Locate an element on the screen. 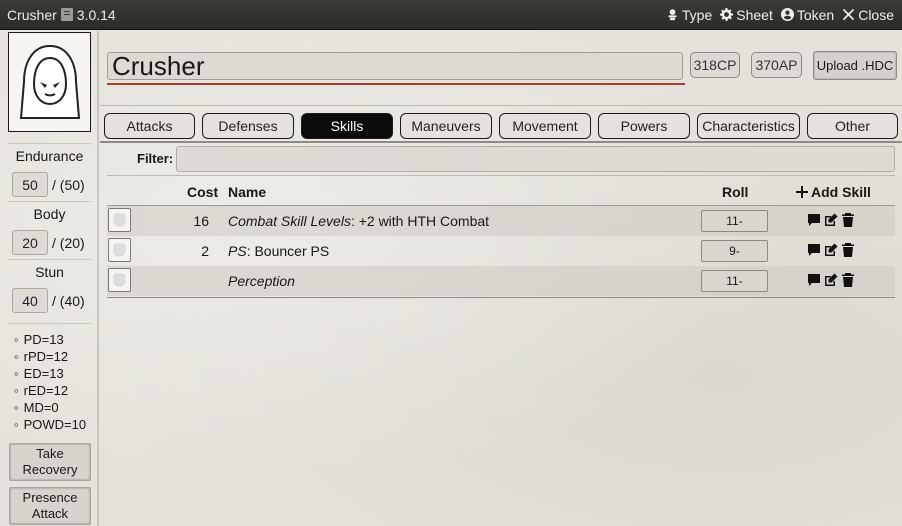 The height and width of the screenshot is (526, 902). endurance-row: 50 / (50) is located at coordinates (48, 184).